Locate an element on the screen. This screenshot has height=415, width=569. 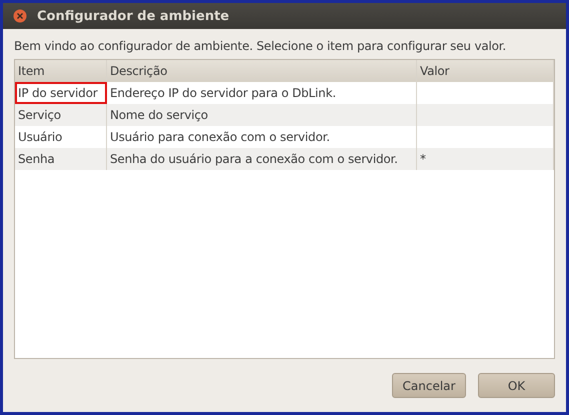
table-row: Senha Senha do usuário para a conexão com o servidor. * is located at coordinates (284, 159).